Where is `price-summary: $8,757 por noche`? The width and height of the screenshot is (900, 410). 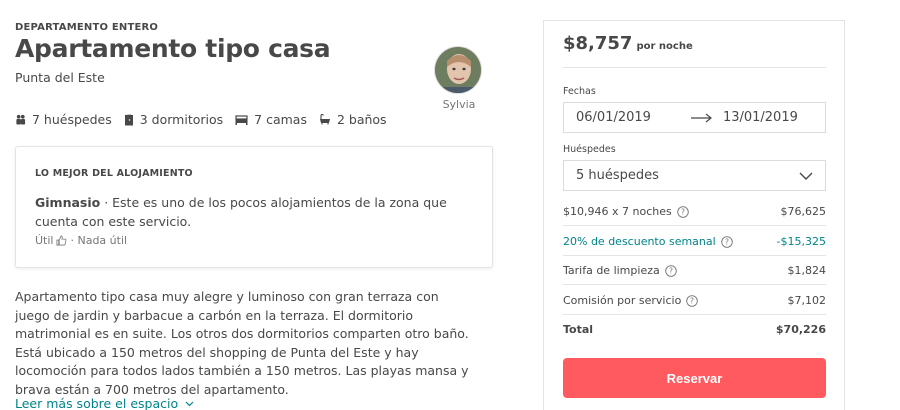
price-summary: $8,757 por noche is located at coordinates (628, 43).